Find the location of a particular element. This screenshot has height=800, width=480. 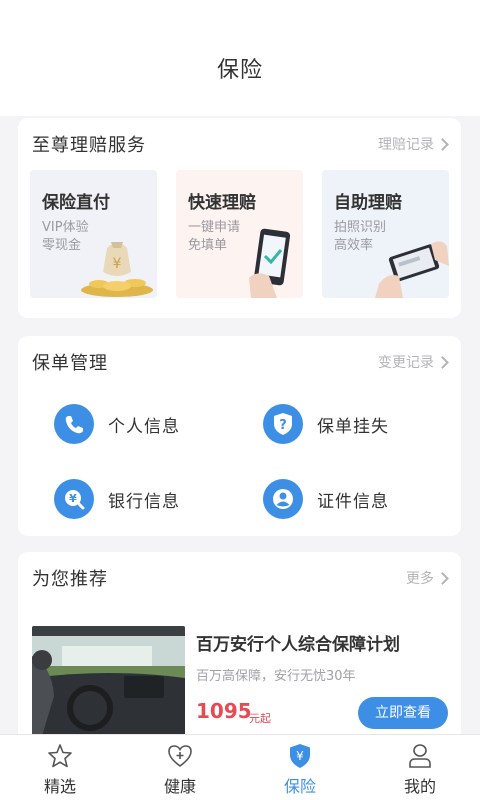

shield-question-icon: ? is located at coordinates (283, 424).